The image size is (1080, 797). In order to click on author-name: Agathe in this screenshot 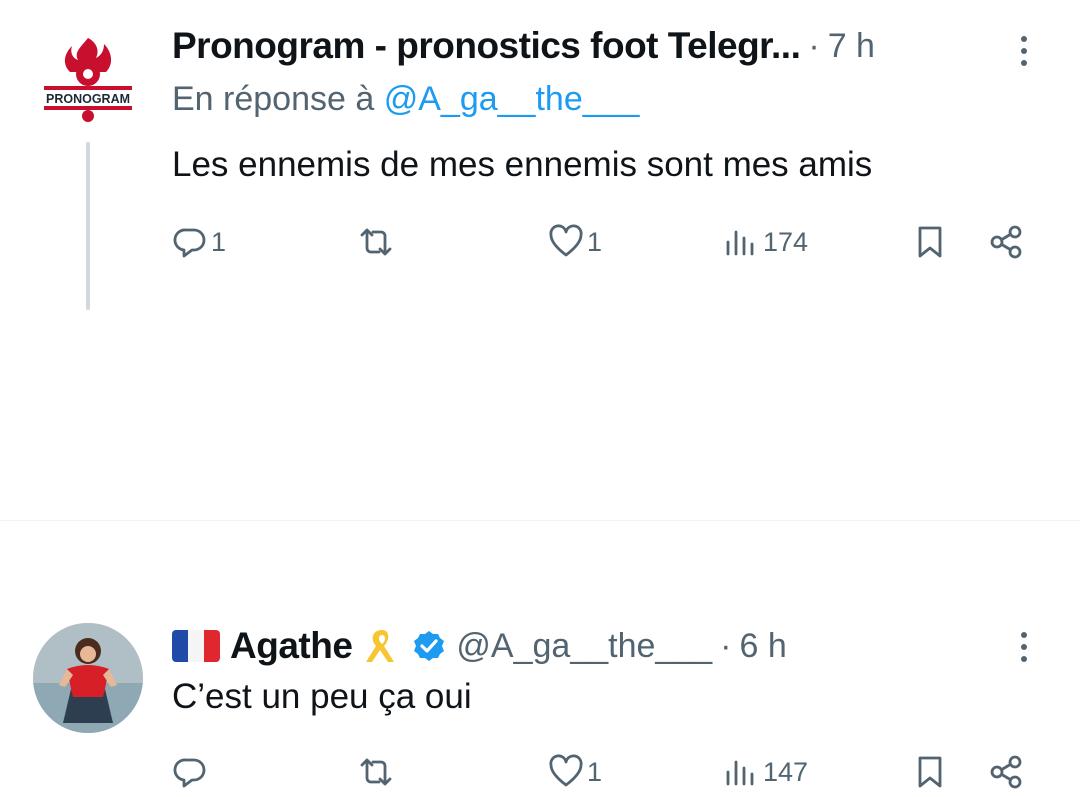, I will do `click(291, 646)`.